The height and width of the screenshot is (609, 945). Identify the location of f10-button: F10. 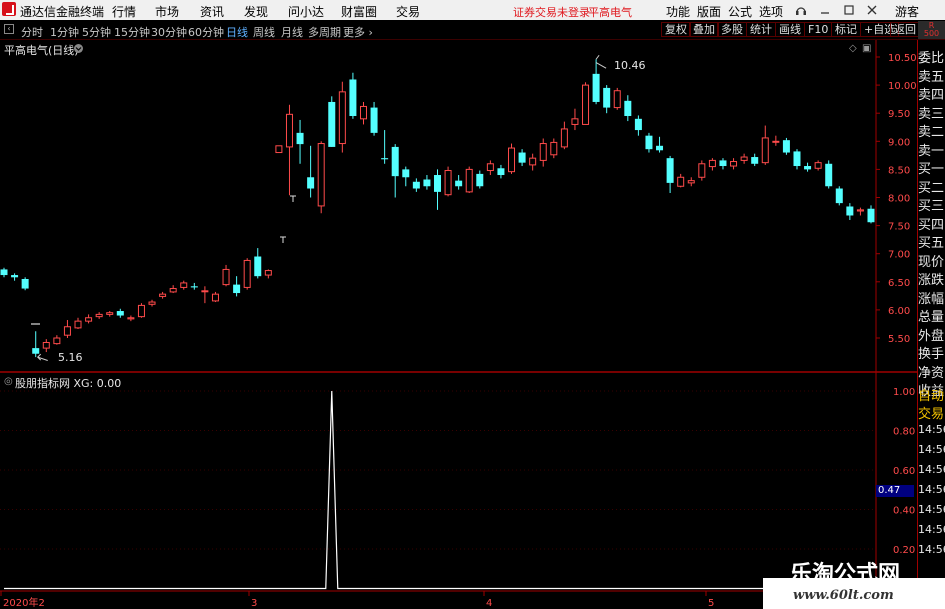
(818, 29).